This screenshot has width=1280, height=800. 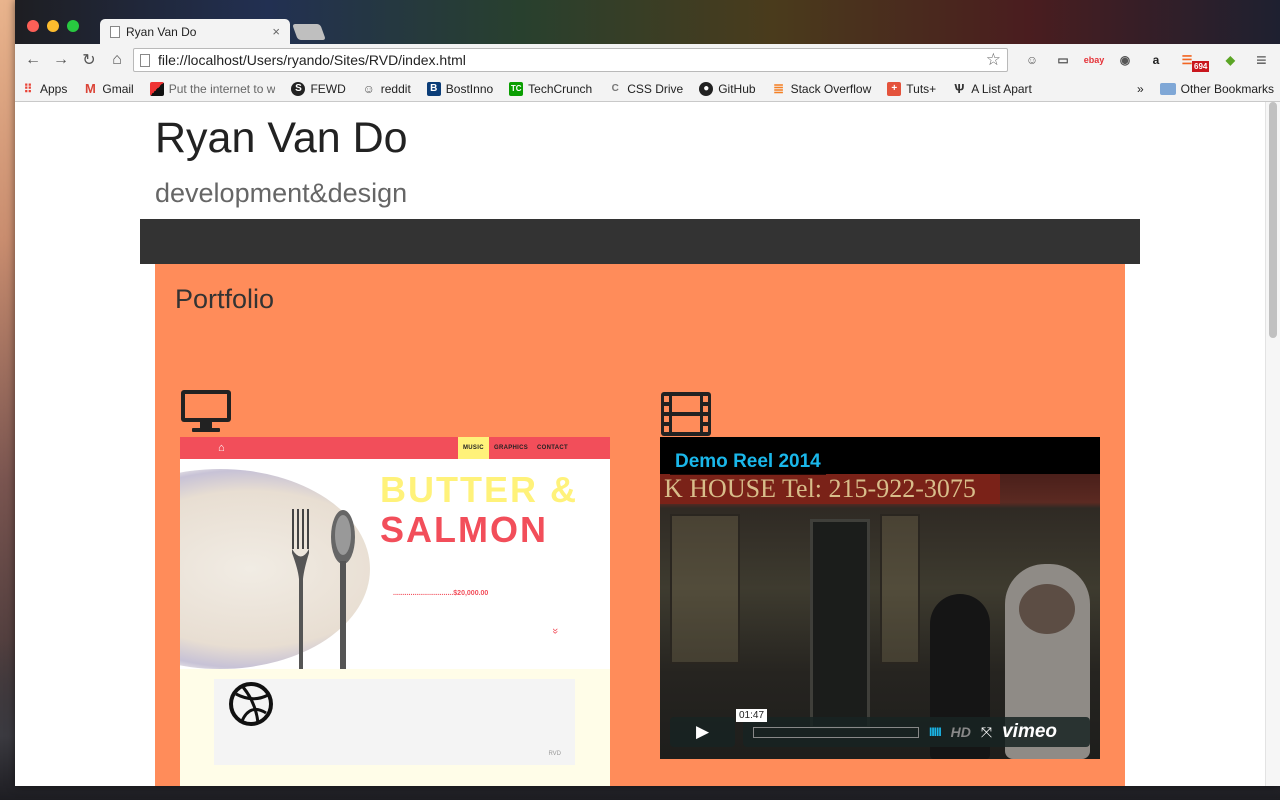 What do you see at coordinates (469, 88) in the screenshot?
I see `bookmark-label: BostInno` at bounding box center [469, 88].